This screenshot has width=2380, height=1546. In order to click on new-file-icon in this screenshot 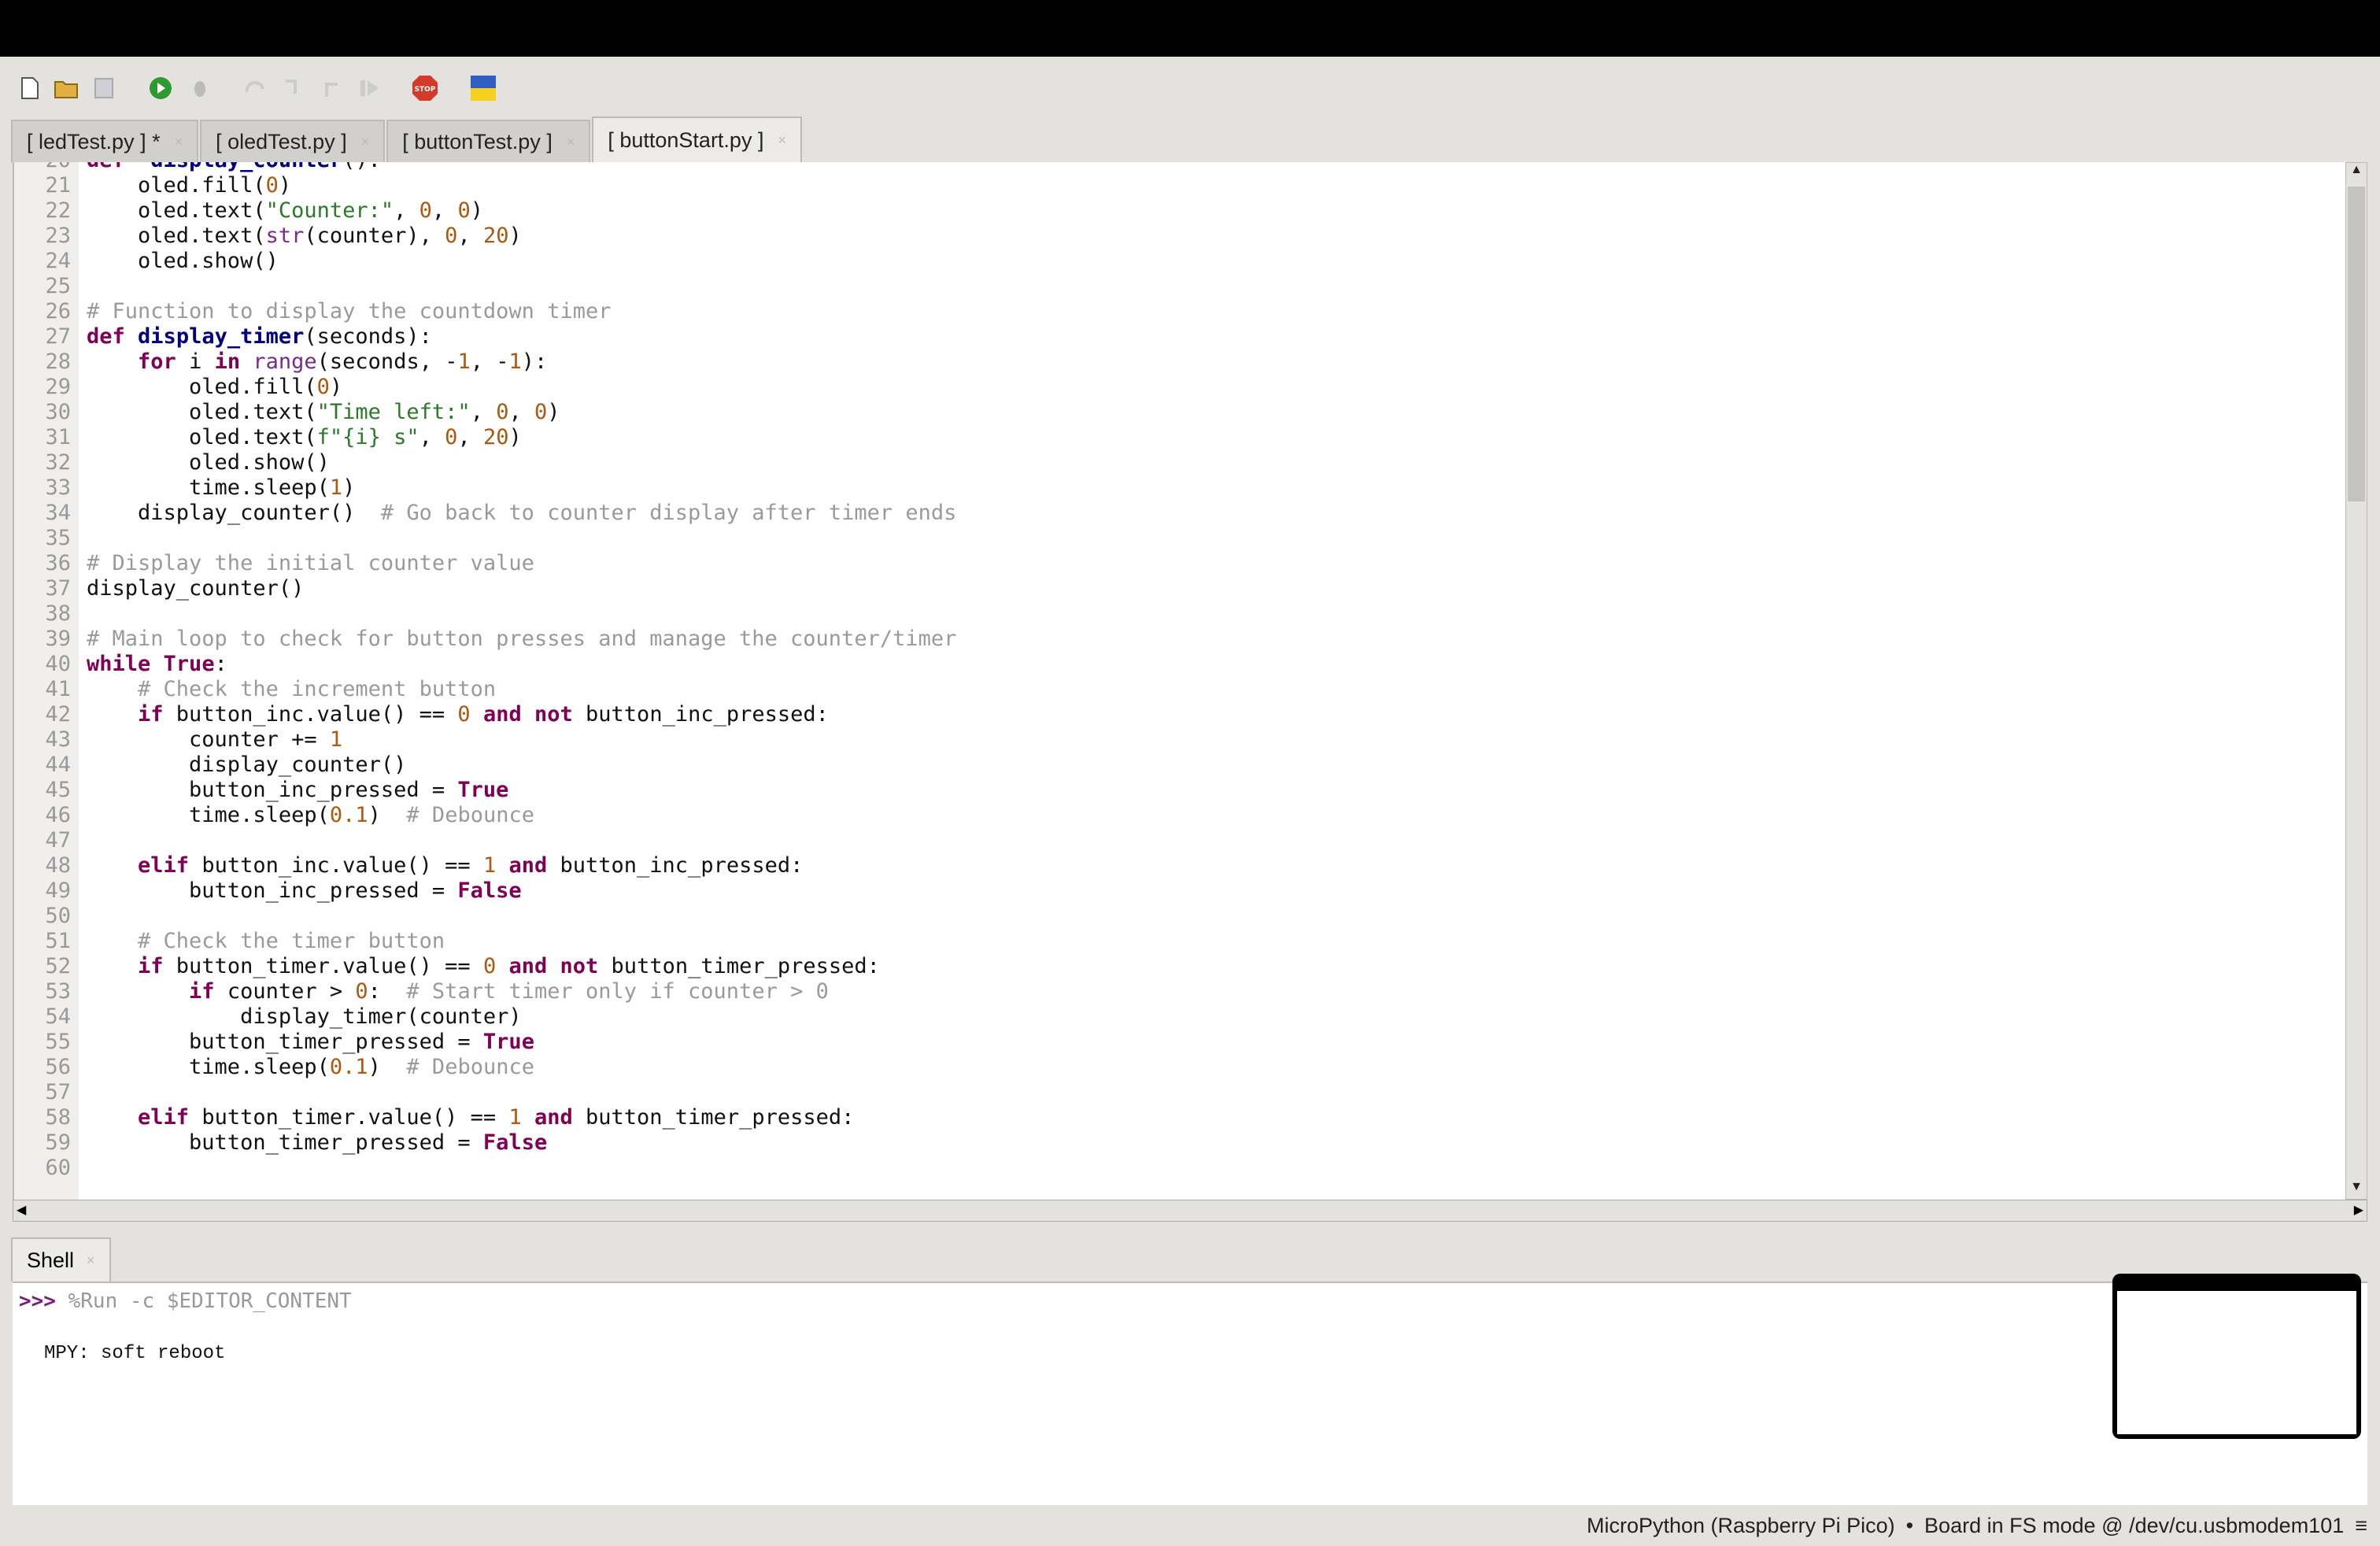, I will do `click(30, 88)`.